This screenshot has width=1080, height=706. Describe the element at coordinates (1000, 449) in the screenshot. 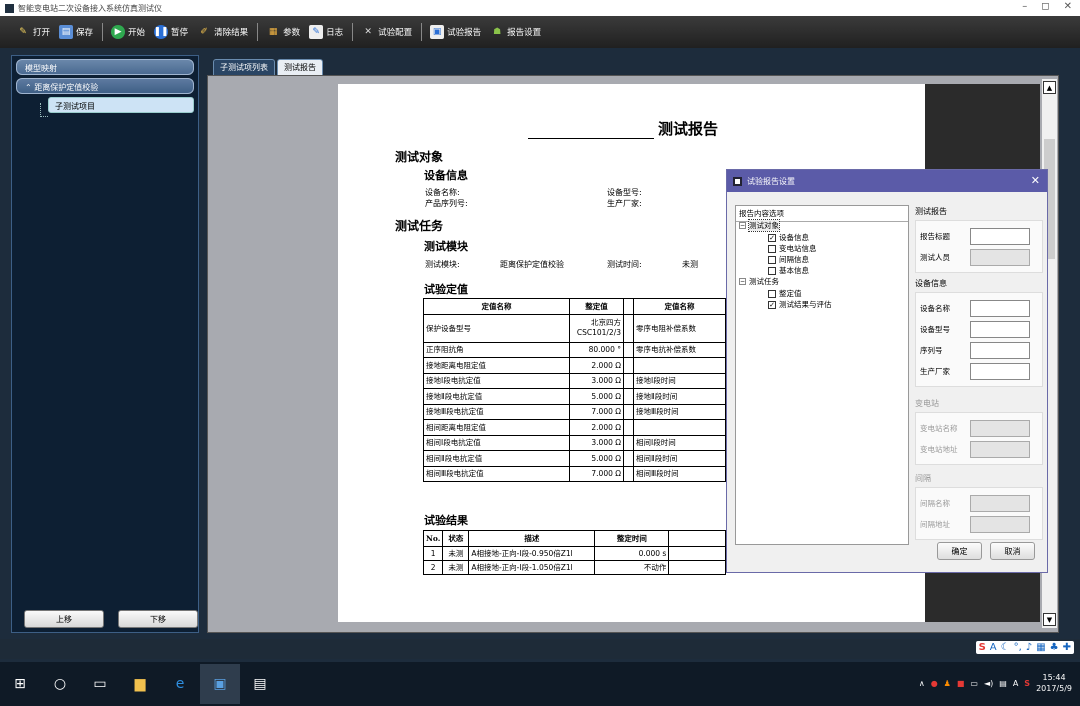

I see `substation-address-input` at that location.